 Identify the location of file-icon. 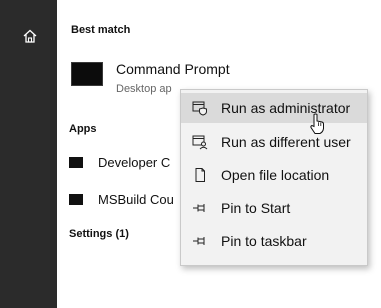
(200, 175).